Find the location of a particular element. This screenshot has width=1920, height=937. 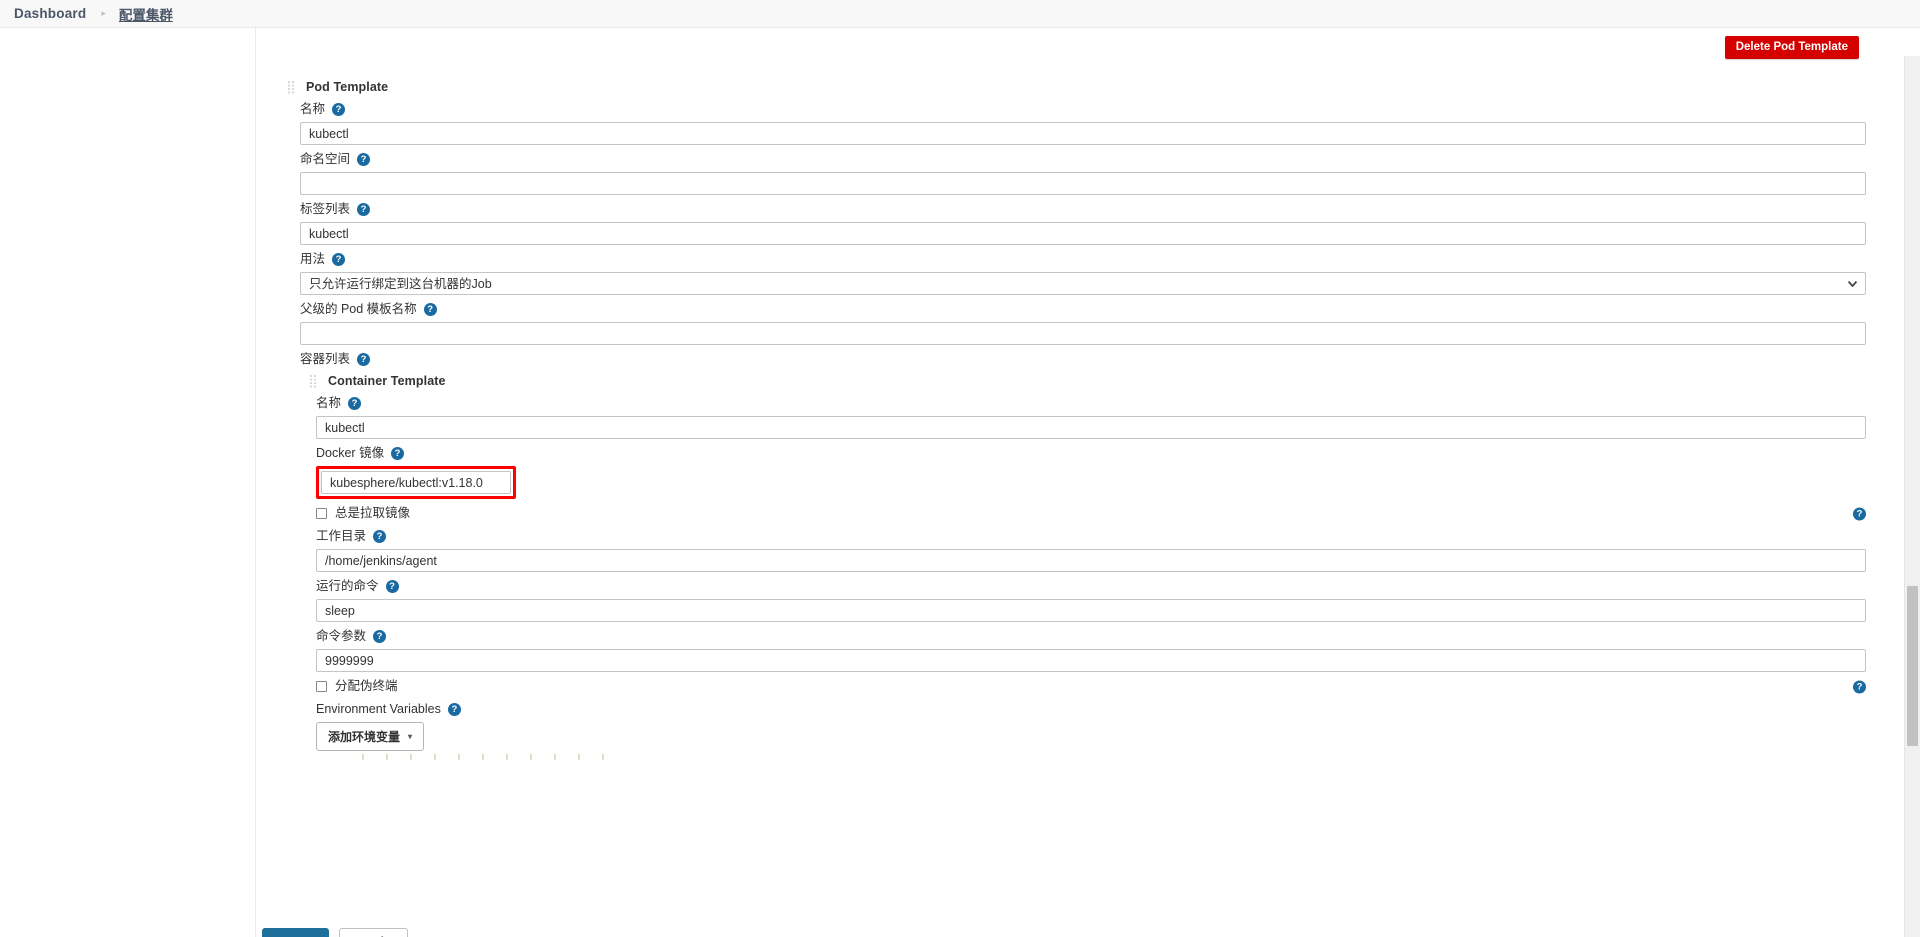

help-icon-command-args: ? is located at coordinates (380, 636).